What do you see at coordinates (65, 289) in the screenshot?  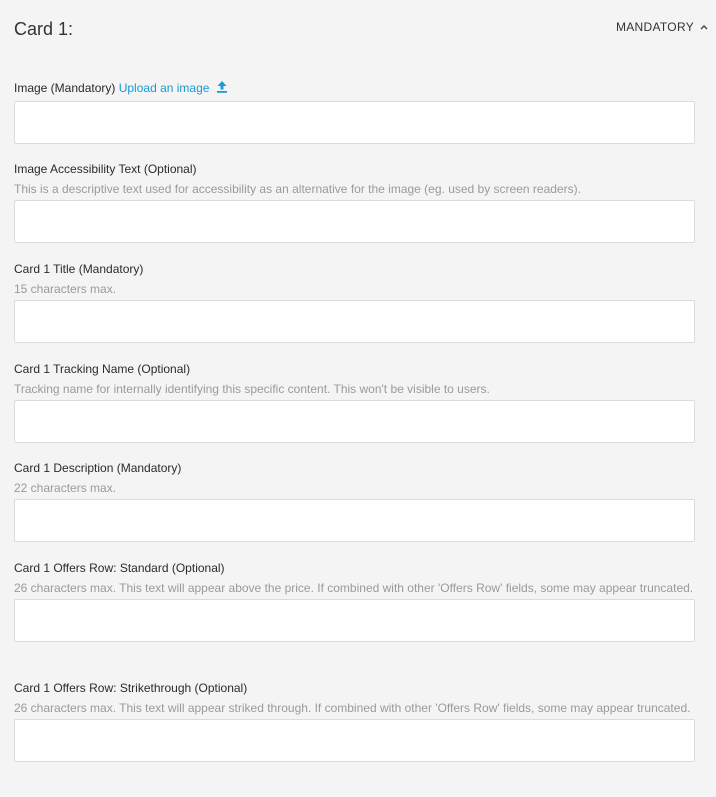 I see `card-title-hint: 15 characters max.` at bounding box center [65, 289].